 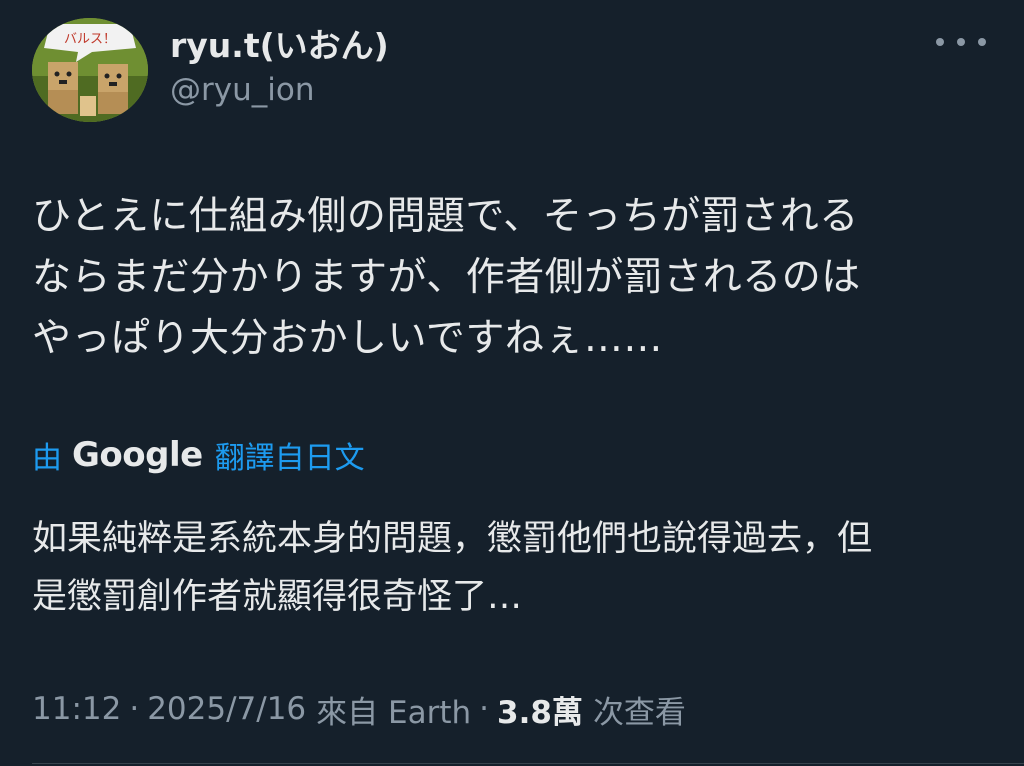 I want to click on avatar: バルス！, so click(x=90, y=70).